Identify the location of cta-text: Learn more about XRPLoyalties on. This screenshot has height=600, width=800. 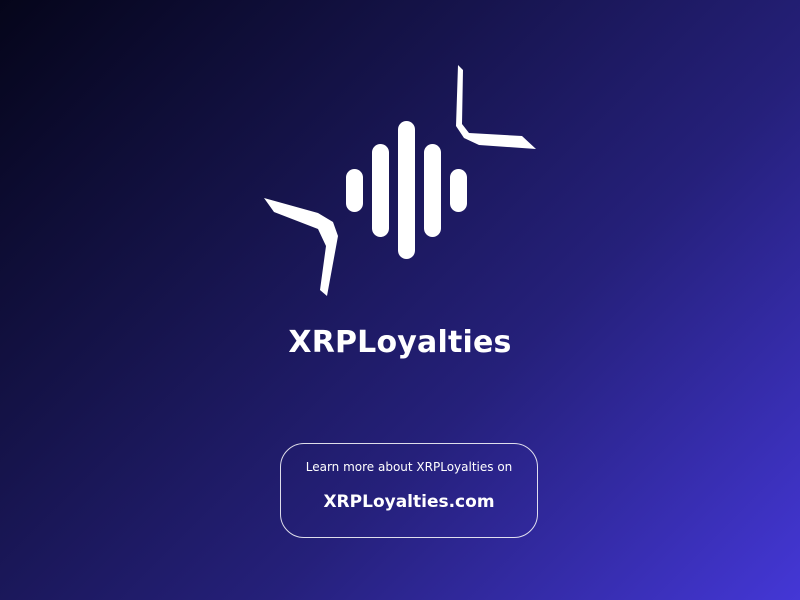
(409, 467).